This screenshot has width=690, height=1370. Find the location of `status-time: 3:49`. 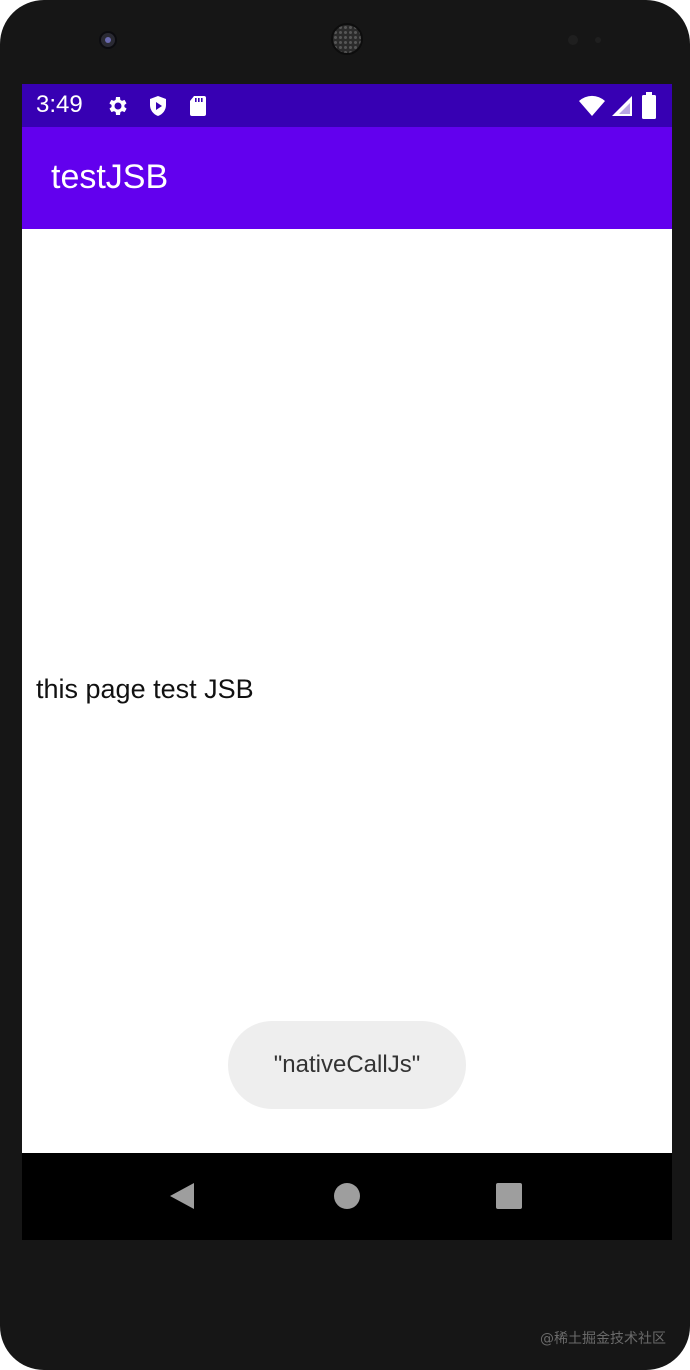

status-time: 3:49 is located at coordinates (59, 104).